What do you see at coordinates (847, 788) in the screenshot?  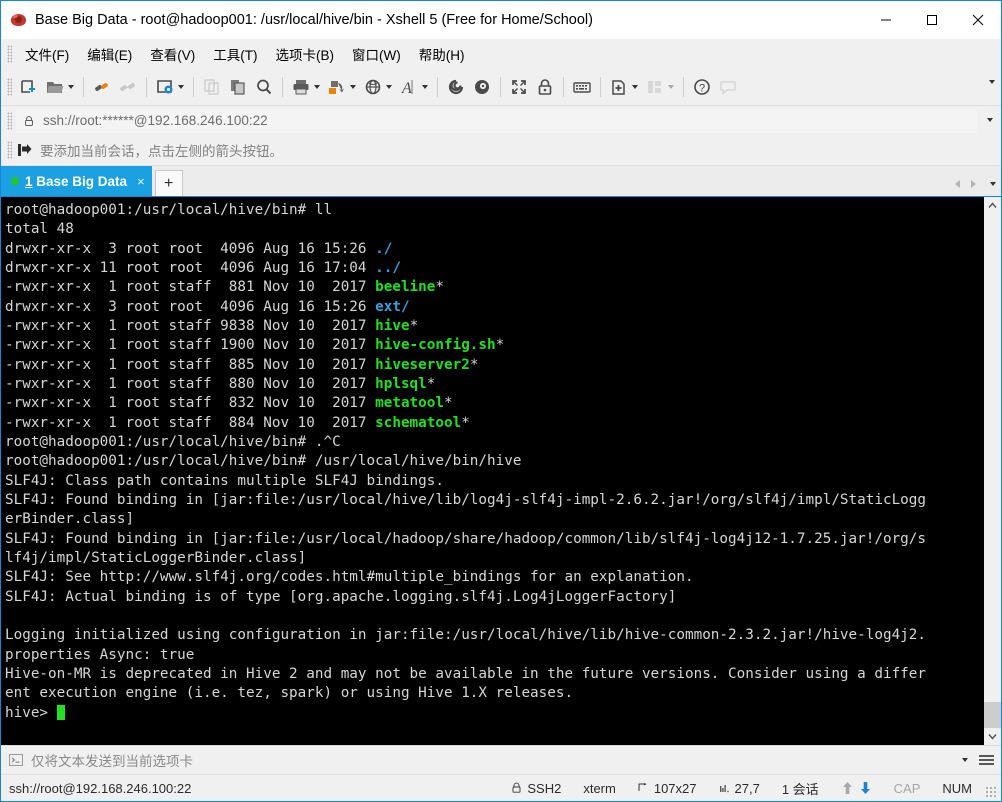 I see `upload-arrow-icon` at bounding box center [847, 788].